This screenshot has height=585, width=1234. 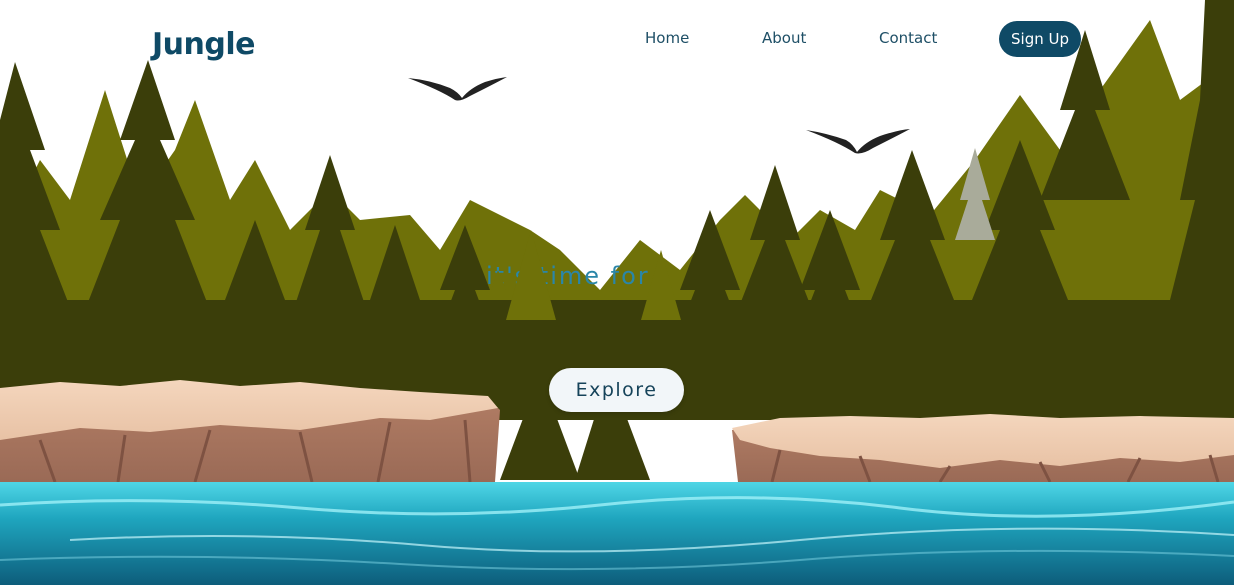 What do you see at coordinates (850, 38) in the screenshot?
I see `main-nav: Home About Contact Sign Up` at bounding box center [850, 38].